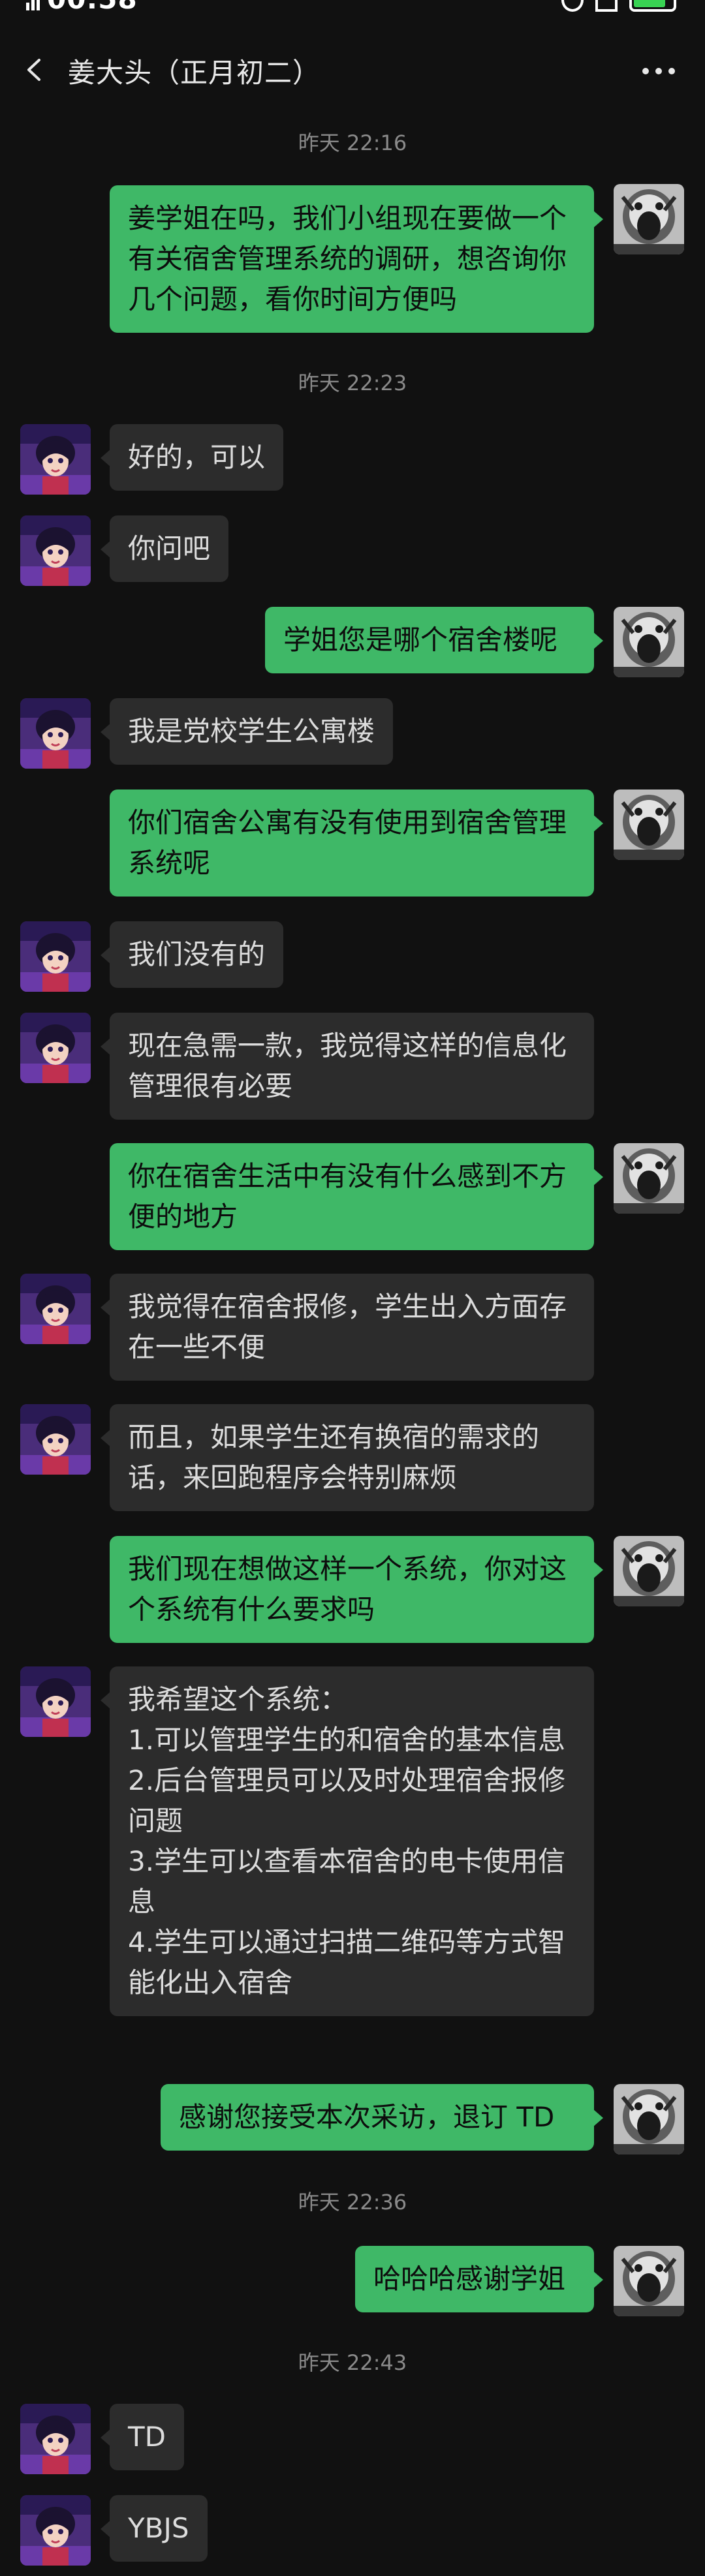 Image resolution: width=705 pixels, height=2576 pixels. I want to click on message-bubble-received: 好的，可以, so click(192, 457).